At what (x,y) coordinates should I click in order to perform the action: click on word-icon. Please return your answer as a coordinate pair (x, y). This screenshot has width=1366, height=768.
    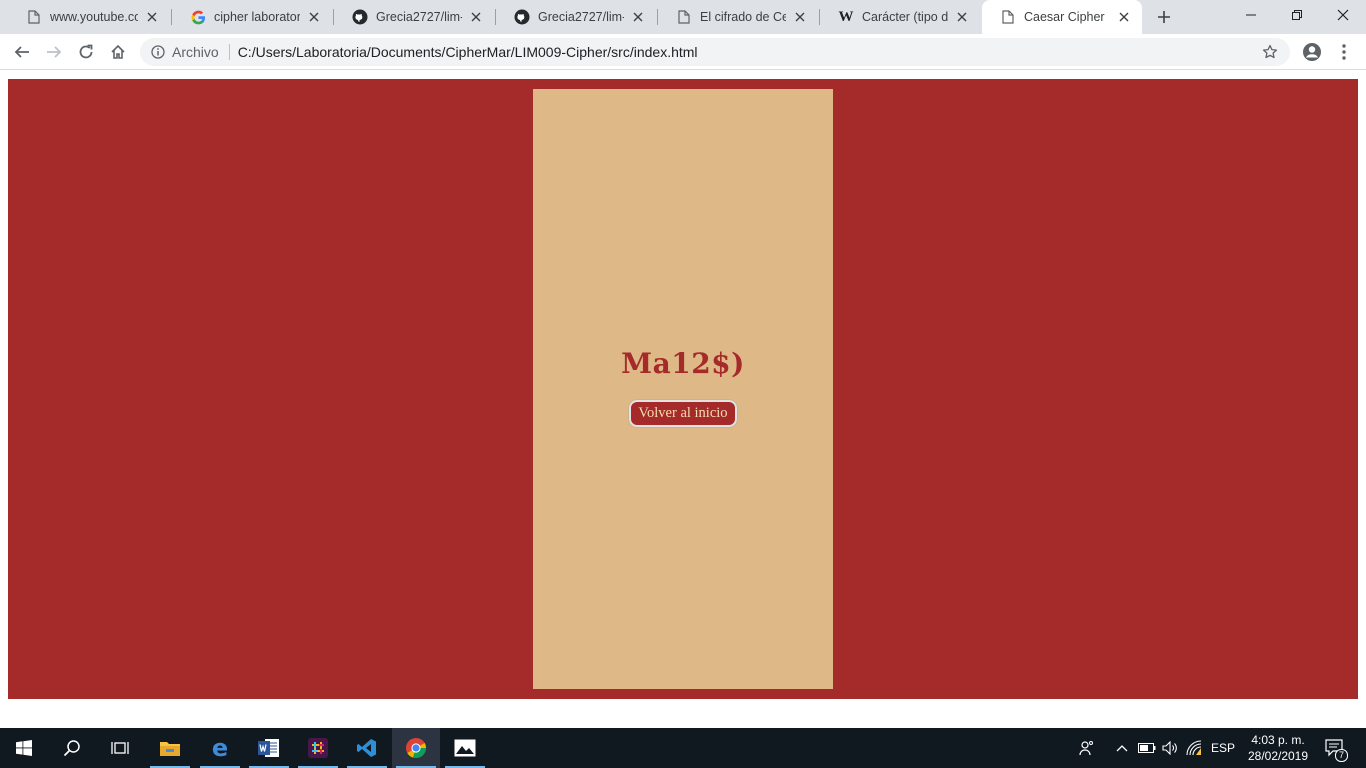
    Looking at the image, I should click on (268, 748).